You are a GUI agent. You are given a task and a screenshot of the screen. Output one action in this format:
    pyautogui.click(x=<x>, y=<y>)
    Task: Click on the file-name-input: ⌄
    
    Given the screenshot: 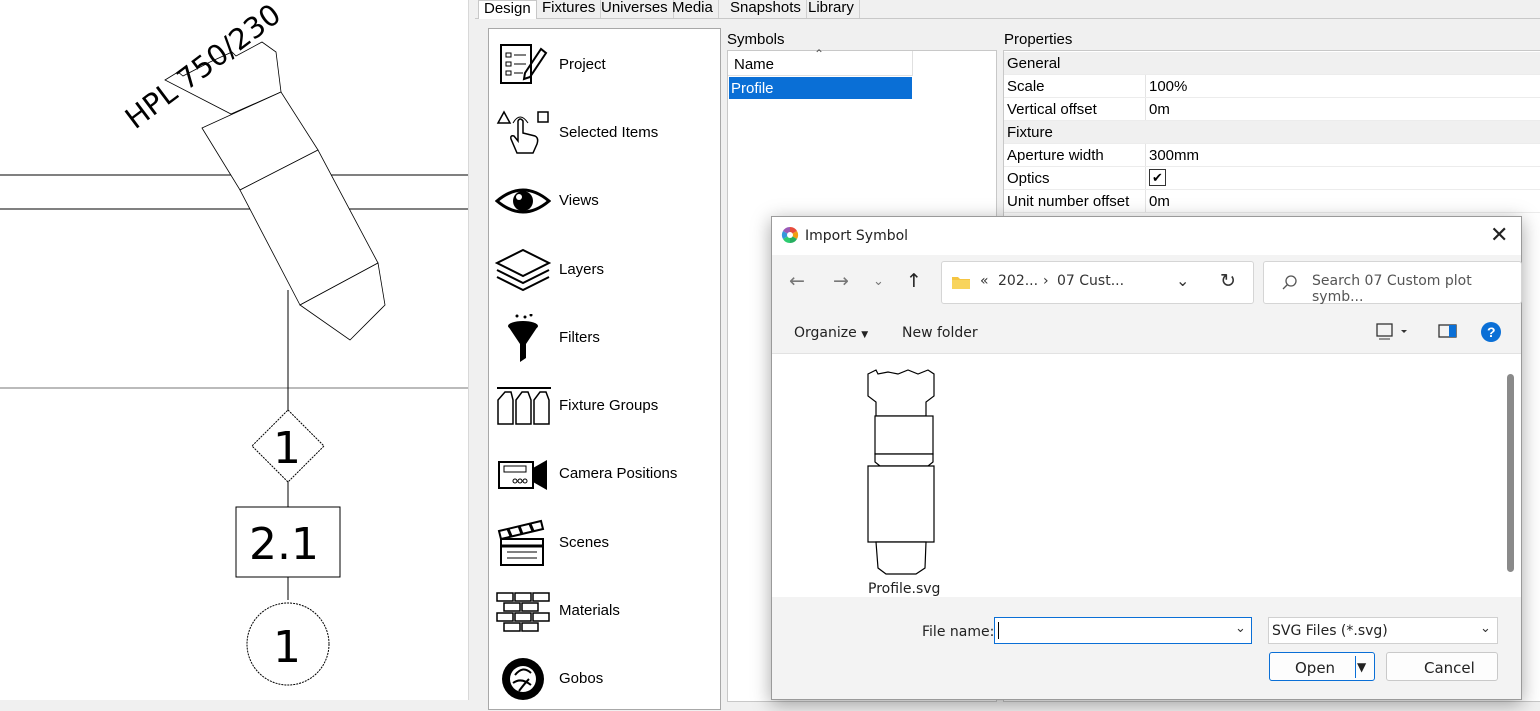 What is the action you would take?
    pyautogui.click(x=1123, y=630)
    